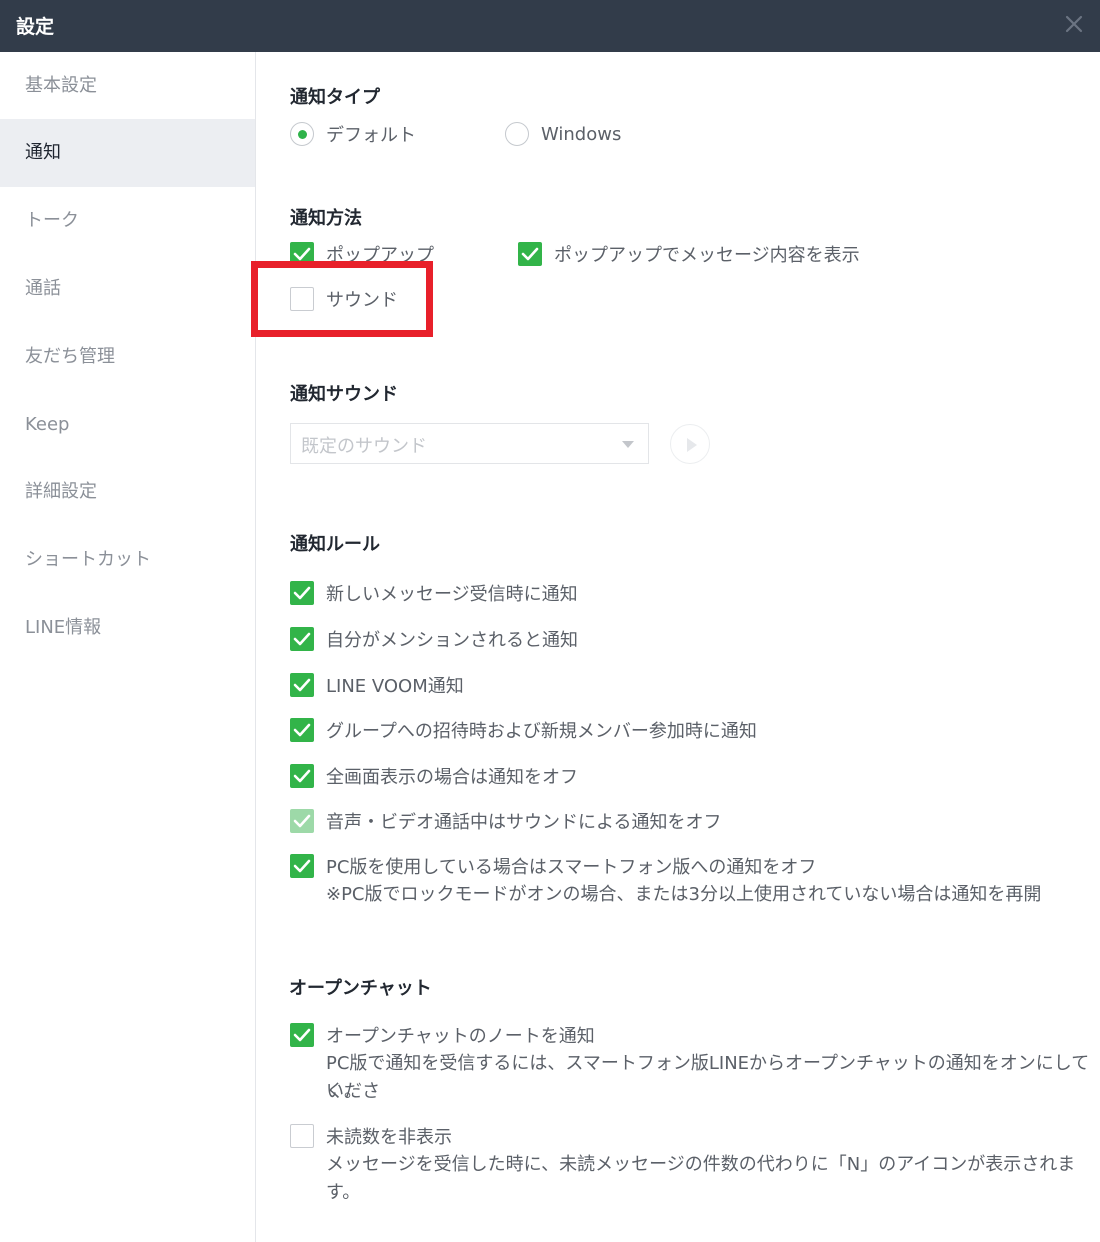 Image resolution: width=1100 pixels, height=1242 pixels. Describe the element at coordinates (344, 1091) in the screenshot. I see `open-chat-note-desc-line2: い。` at that location.